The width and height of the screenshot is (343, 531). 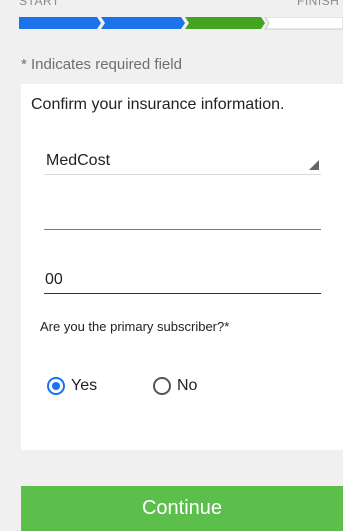 I want to click on radio-unselected-icon, so click(x=162, y=386).